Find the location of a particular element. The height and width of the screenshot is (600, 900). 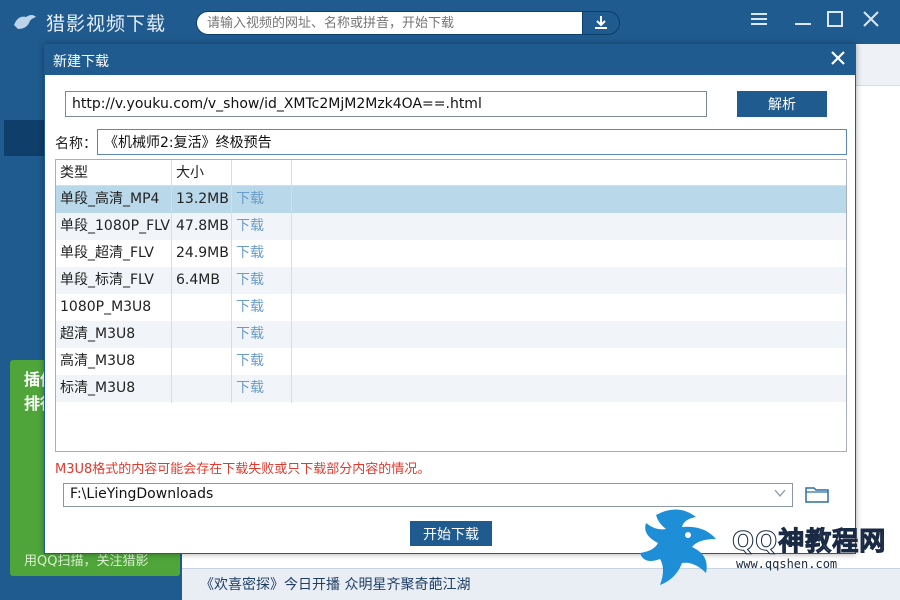

app-logo: 猎影视频下载 is located at coordinates (89, 22).